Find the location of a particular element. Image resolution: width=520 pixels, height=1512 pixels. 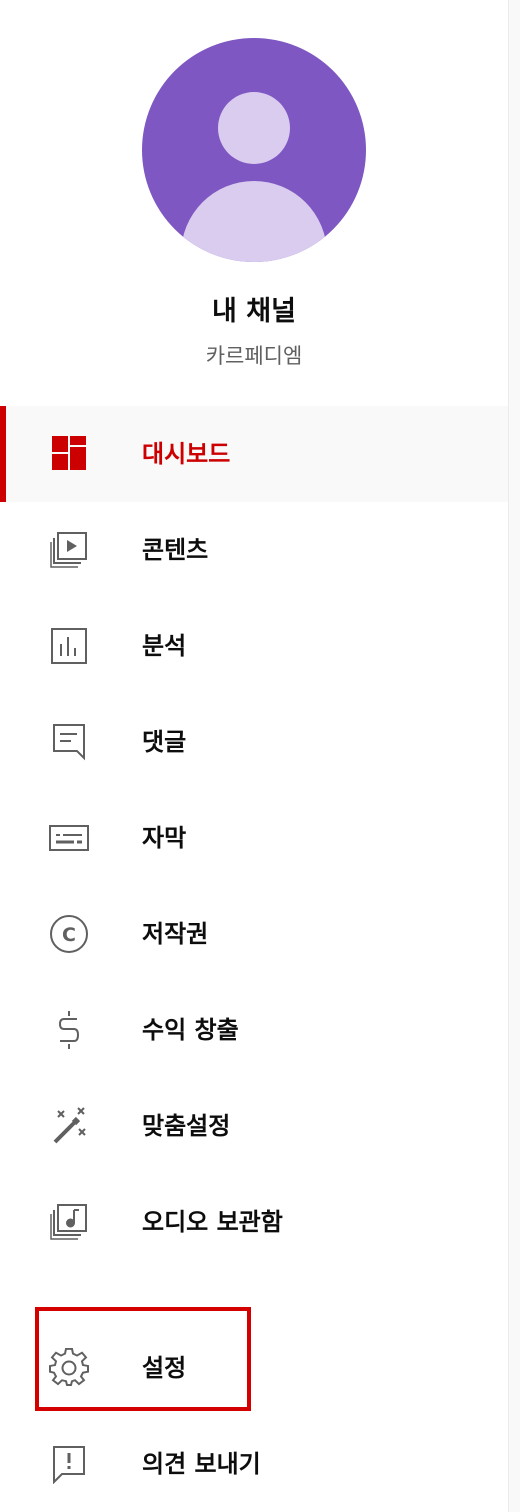

sidebar-item-audio-library: 오디오 보관함 is located at coordinates (254, 1222).